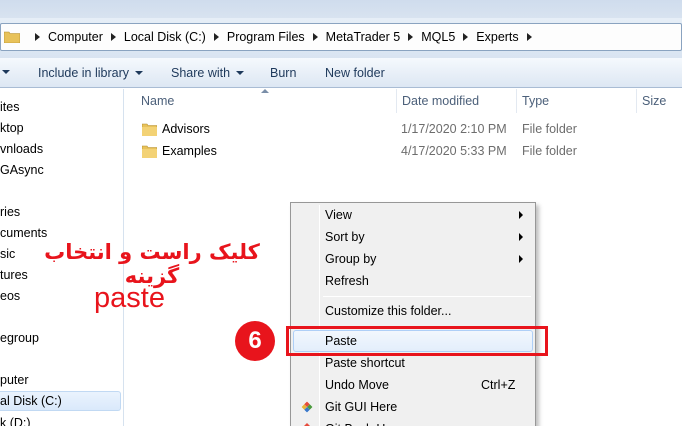 The image size is (682, 426). Describe the element at coordinates (19, 338) in the screenshot. I see `nav-item-homegroup: egroup` at that location.